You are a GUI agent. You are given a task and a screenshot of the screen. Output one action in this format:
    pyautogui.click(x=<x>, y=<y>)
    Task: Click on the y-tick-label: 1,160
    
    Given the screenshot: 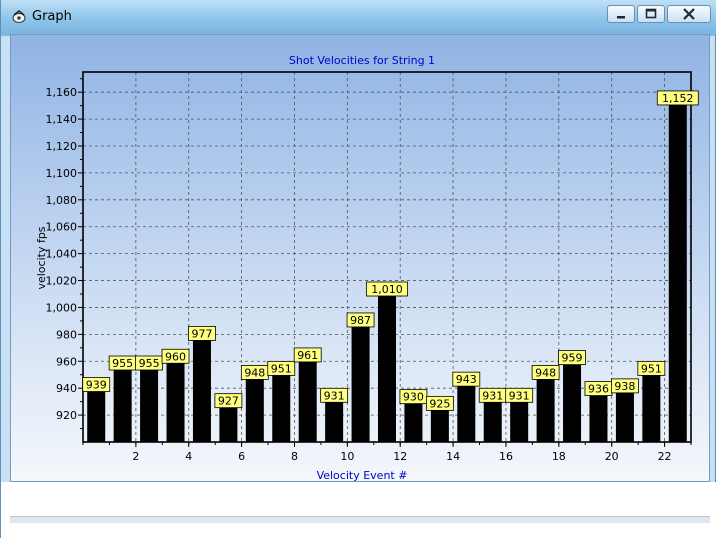 What is the action you would take?
    pyautogui.click(x=62, y=92)
    